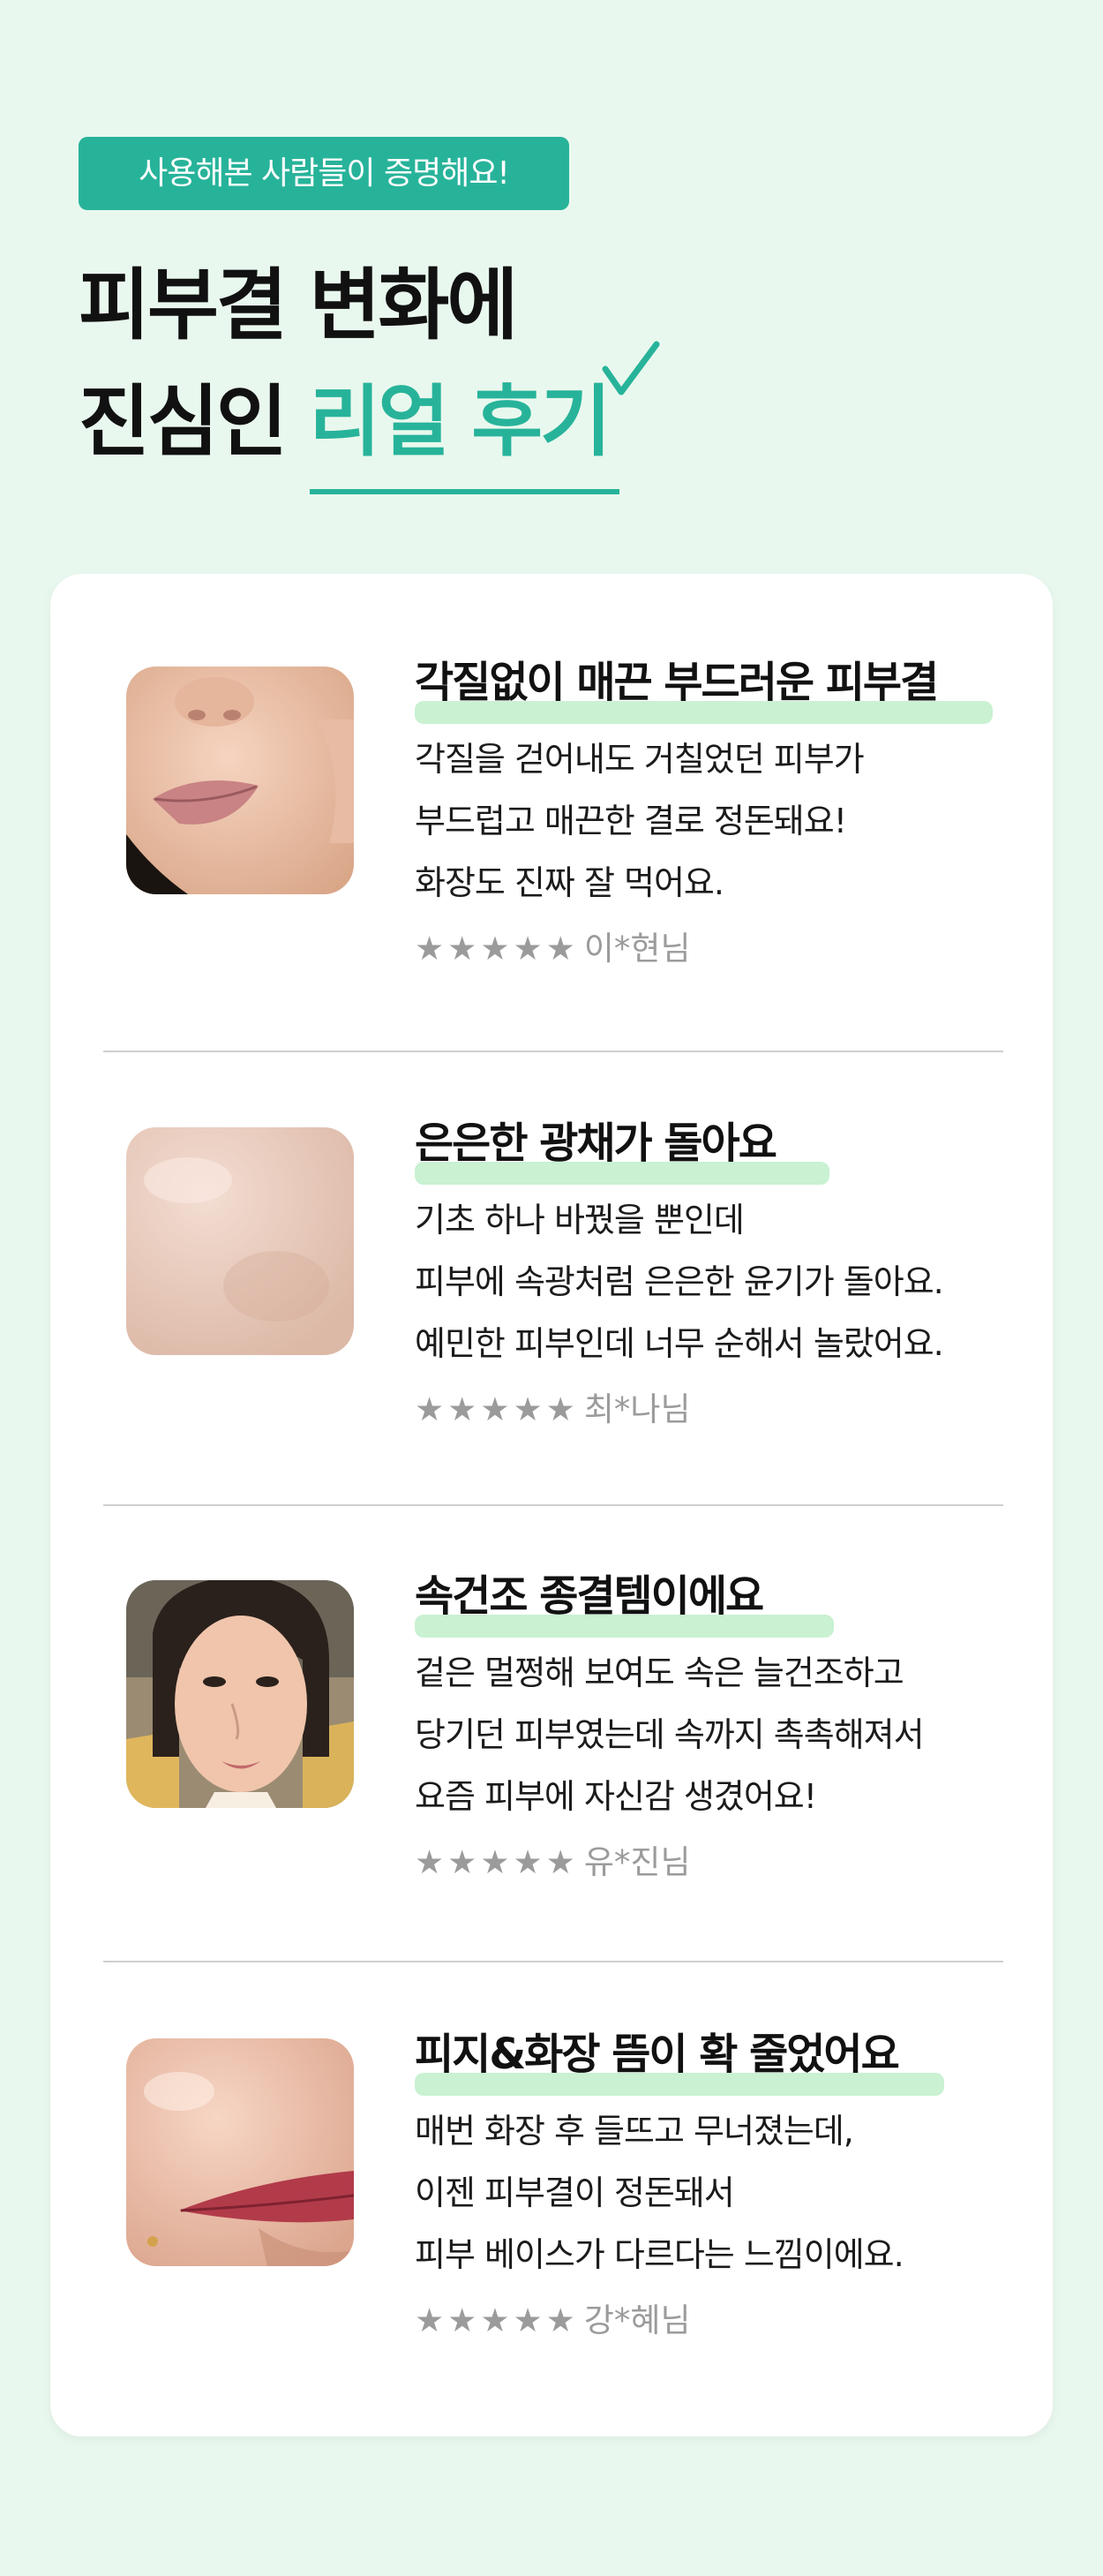 The image size is (1103, 2576). Describe the element at coordinates (637, 1409) in the screenshot. I see `review-author: 최*나님` at that location.